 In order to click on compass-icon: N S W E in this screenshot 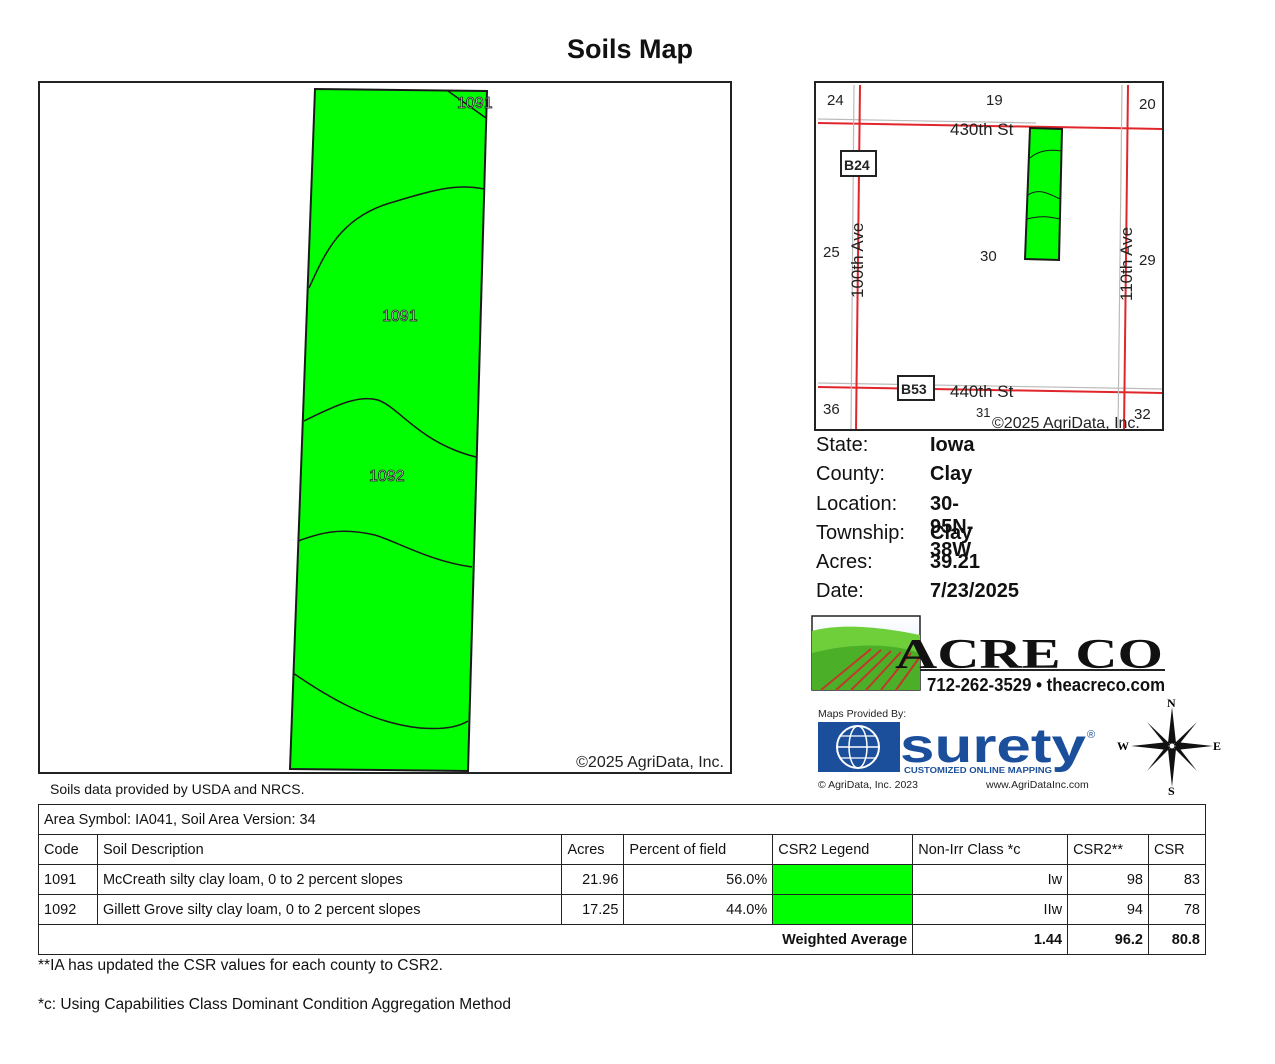, I will do `click(1169, 747)`.